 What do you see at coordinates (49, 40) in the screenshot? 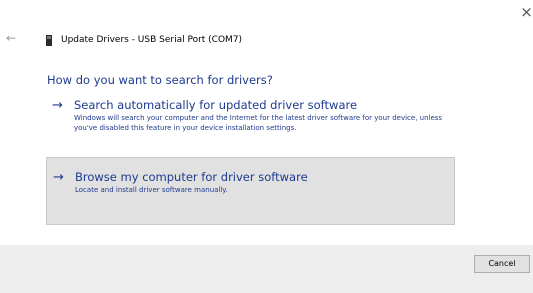
I see `usb-device-icon` at bounding box center [49, 40].